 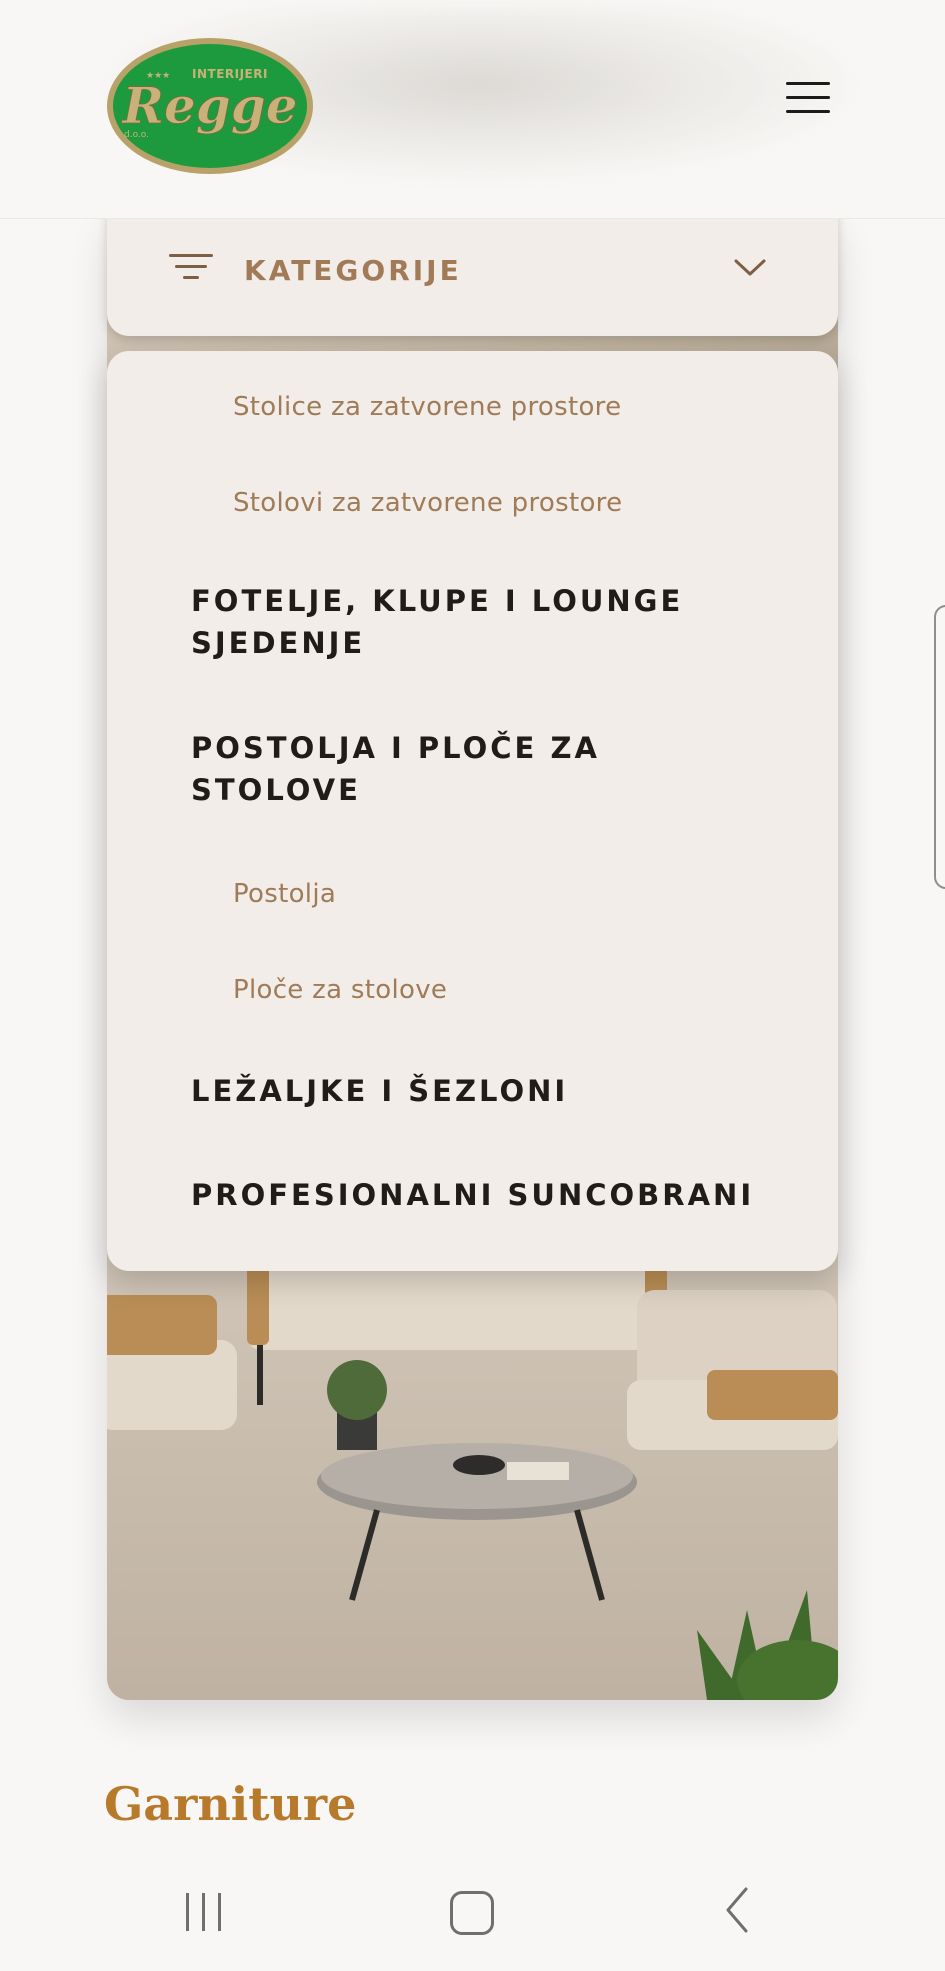 What do you see at coordinates (427, 407) in the screenshot?
I see `dropdown-item-stolice-zatvorene: Stolice za zatvorene prostore` at bounding box center [427, 407].